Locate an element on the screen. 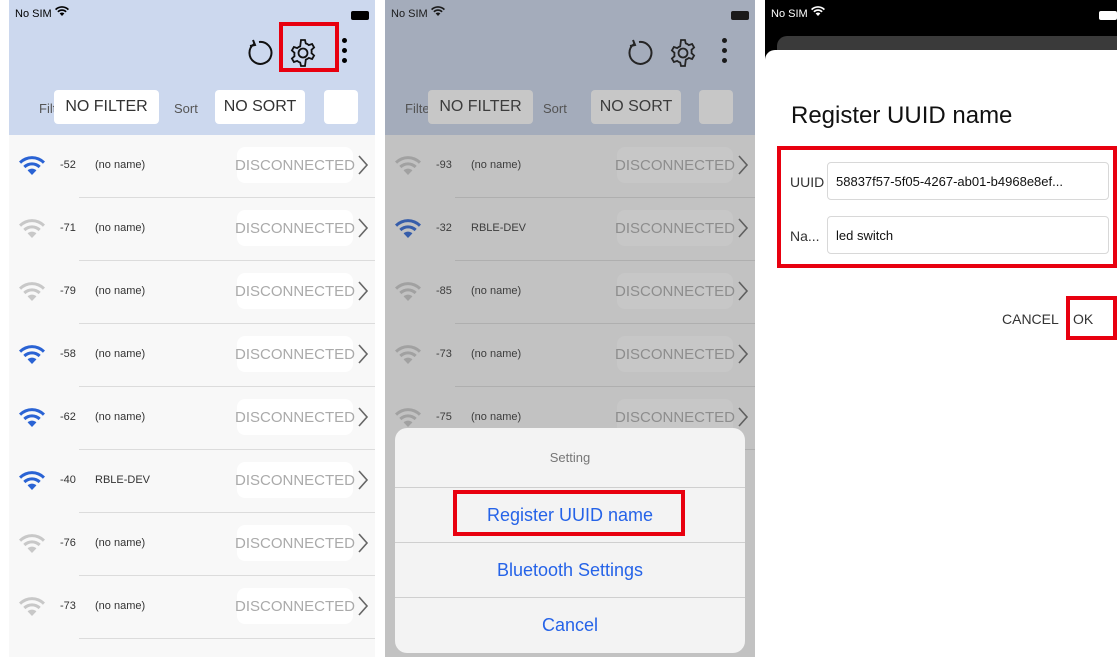  header-bar: No SIM Filte NO FILTER Sort NO SORT is located at coordinates (192, 67).